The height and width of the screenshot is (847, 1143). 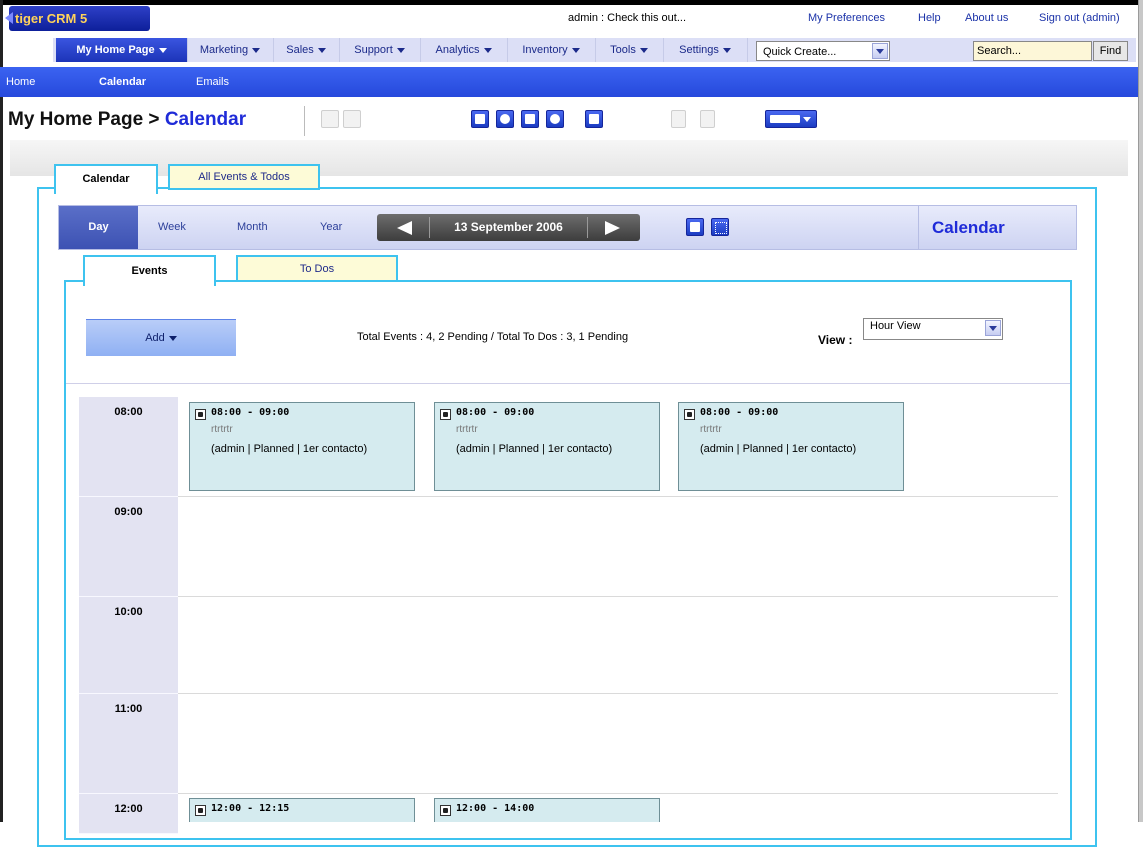 What do you see at coordinates (155, 338) in the screenshot?
I see `add-label: Add` at bounding box center [155, 338].